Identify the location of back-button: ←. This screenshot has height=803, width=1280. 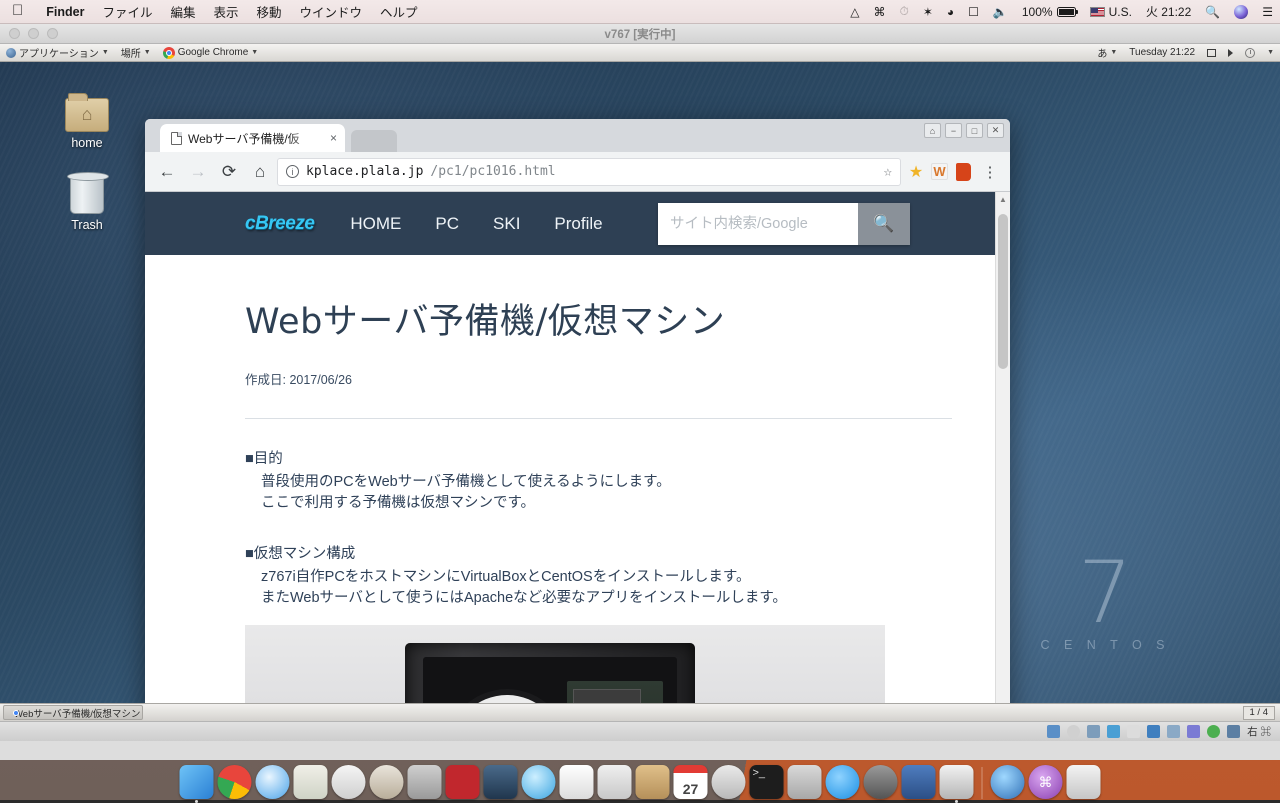
(167, 172).